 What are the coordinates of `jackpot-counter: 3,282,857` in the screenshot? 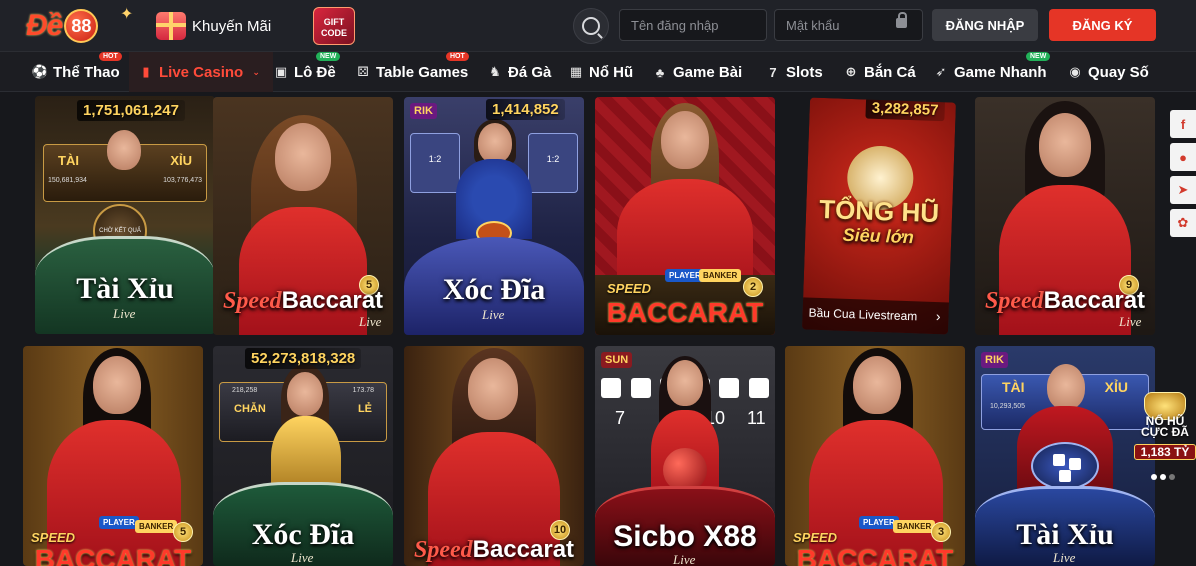 It's located at (905, 109).